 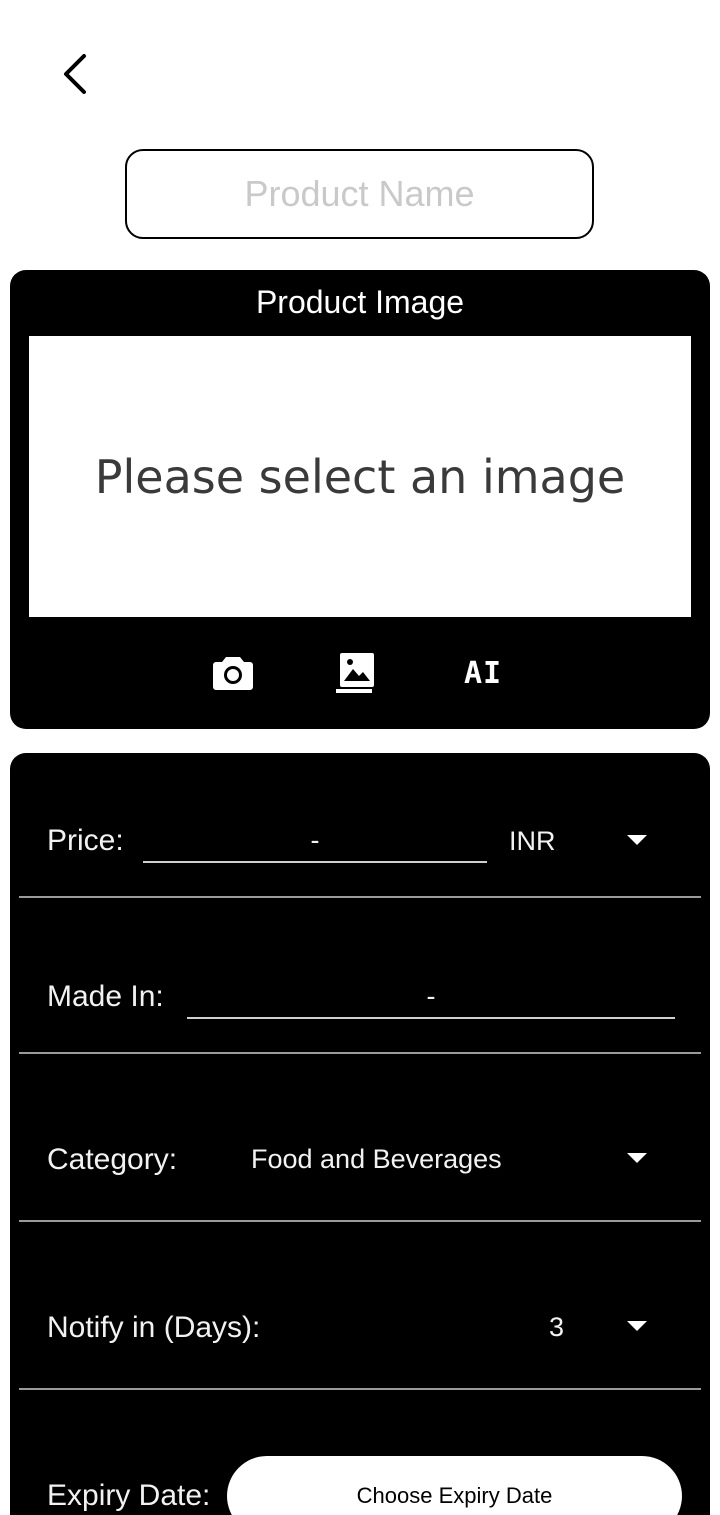 What do you see at coordinates (85, 840) in the screenshot?
I see `price-label: Price:` at bounding box center [85, 840].